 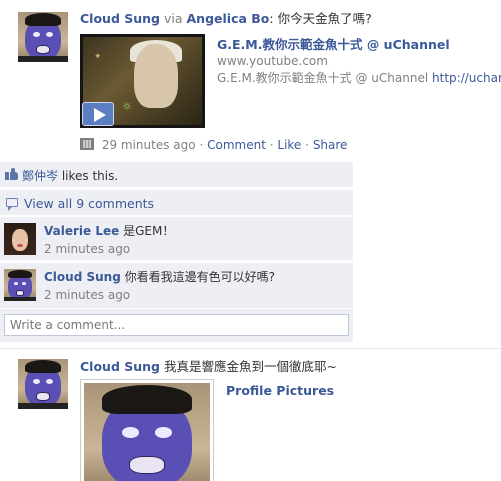 What do you see at coordinates (159, 286) in the screenshot?
I see `comment-body: Cloud Sung 你看看我這邊有色可以好嗎? 2 minutes ago` at bounding box center [159, 286].